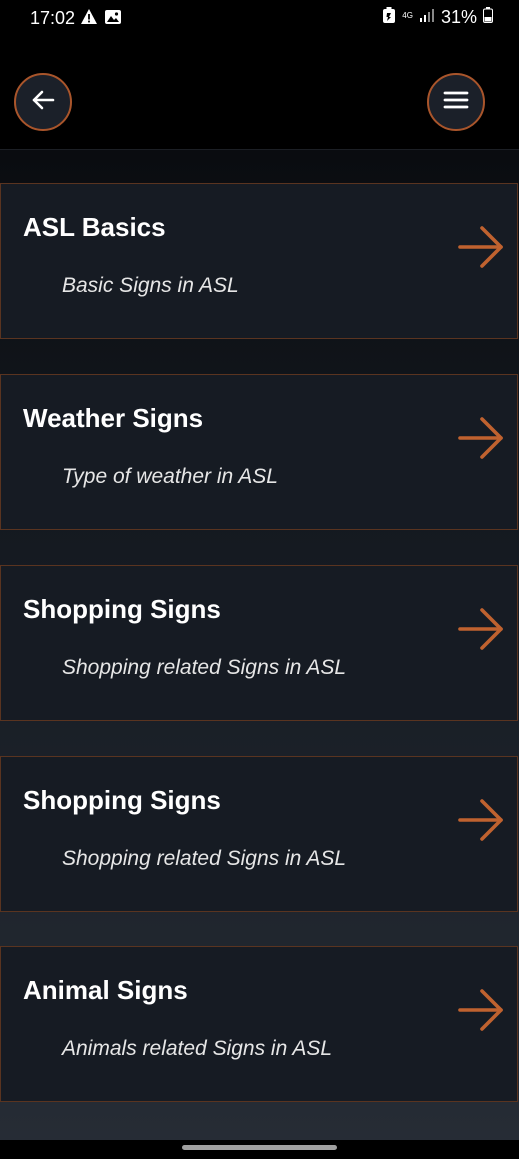 This screenshot has height=1159, width=519. Describe the element at coordinates (94, 227) in the screenshot. I see `card-title: ASL Basics` at that location.